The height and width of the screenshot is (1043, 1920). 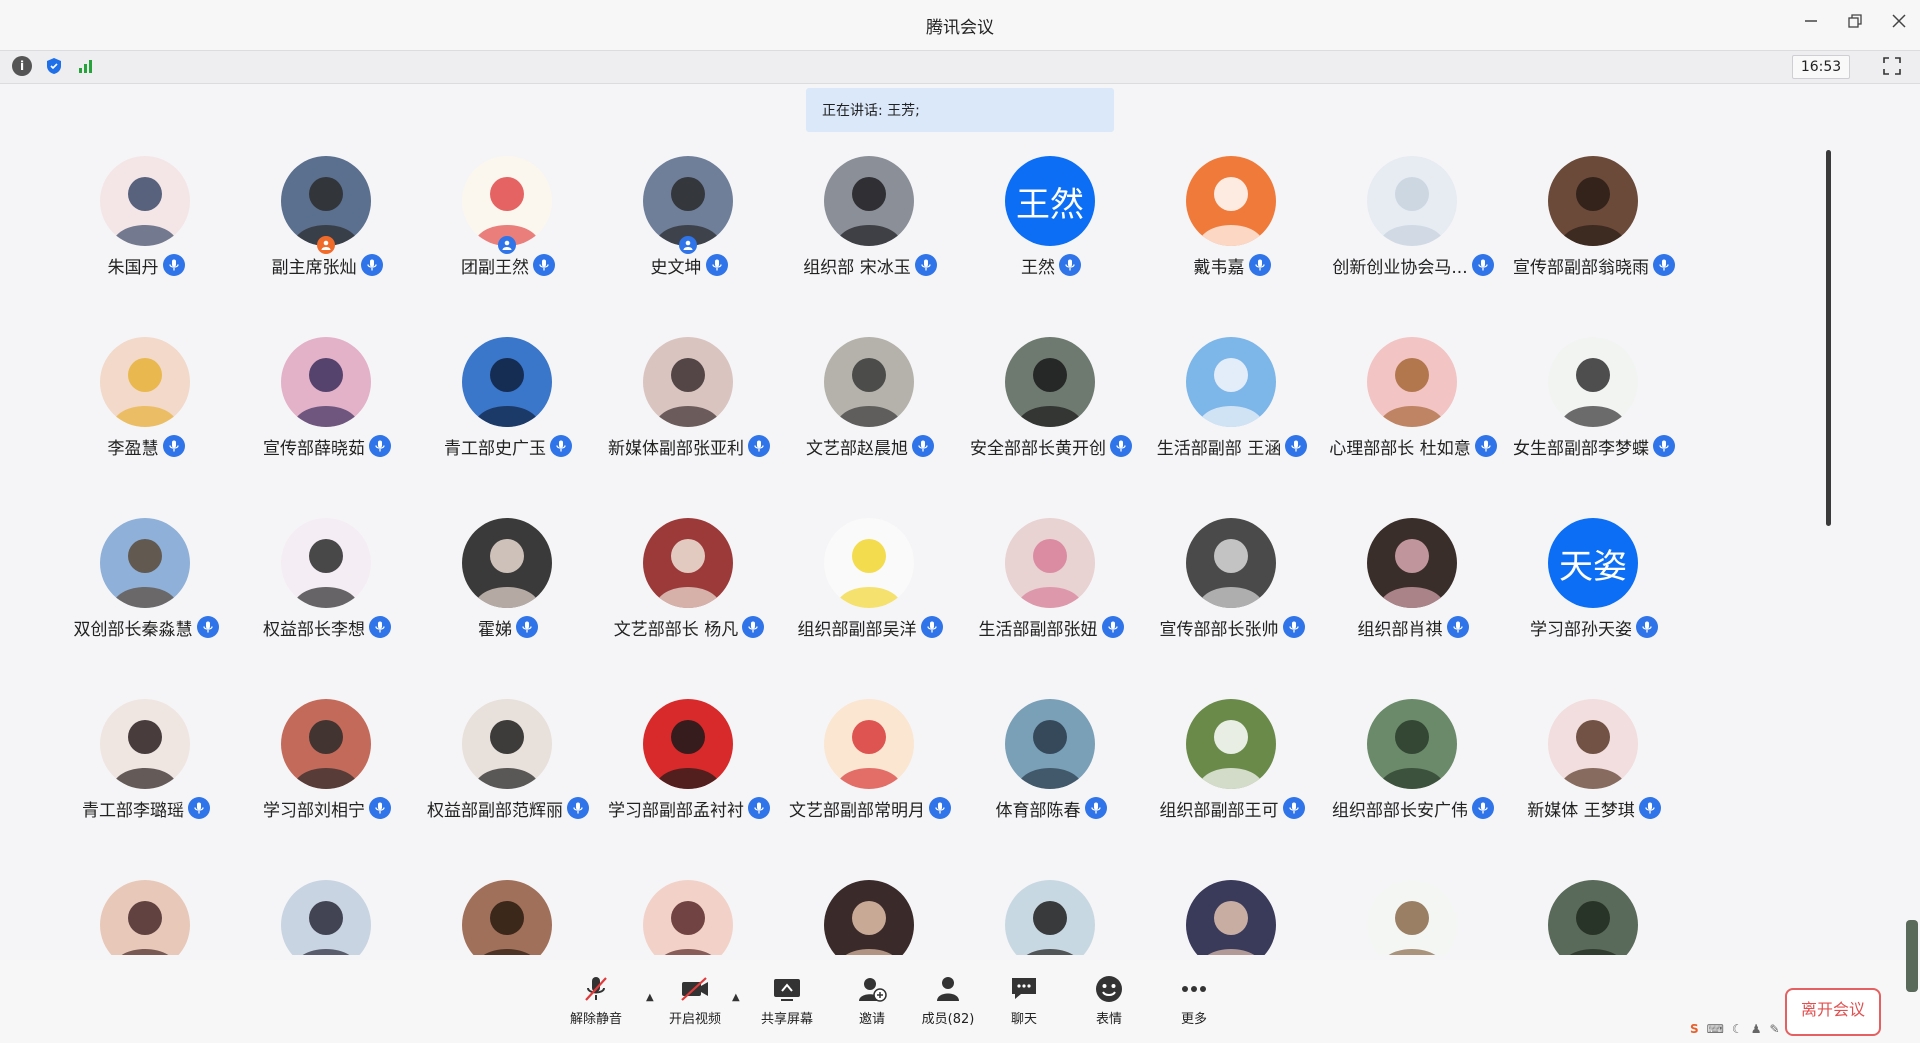 I want to click on participant-name-row: 副主席张灿, so click(x=327, y=265).